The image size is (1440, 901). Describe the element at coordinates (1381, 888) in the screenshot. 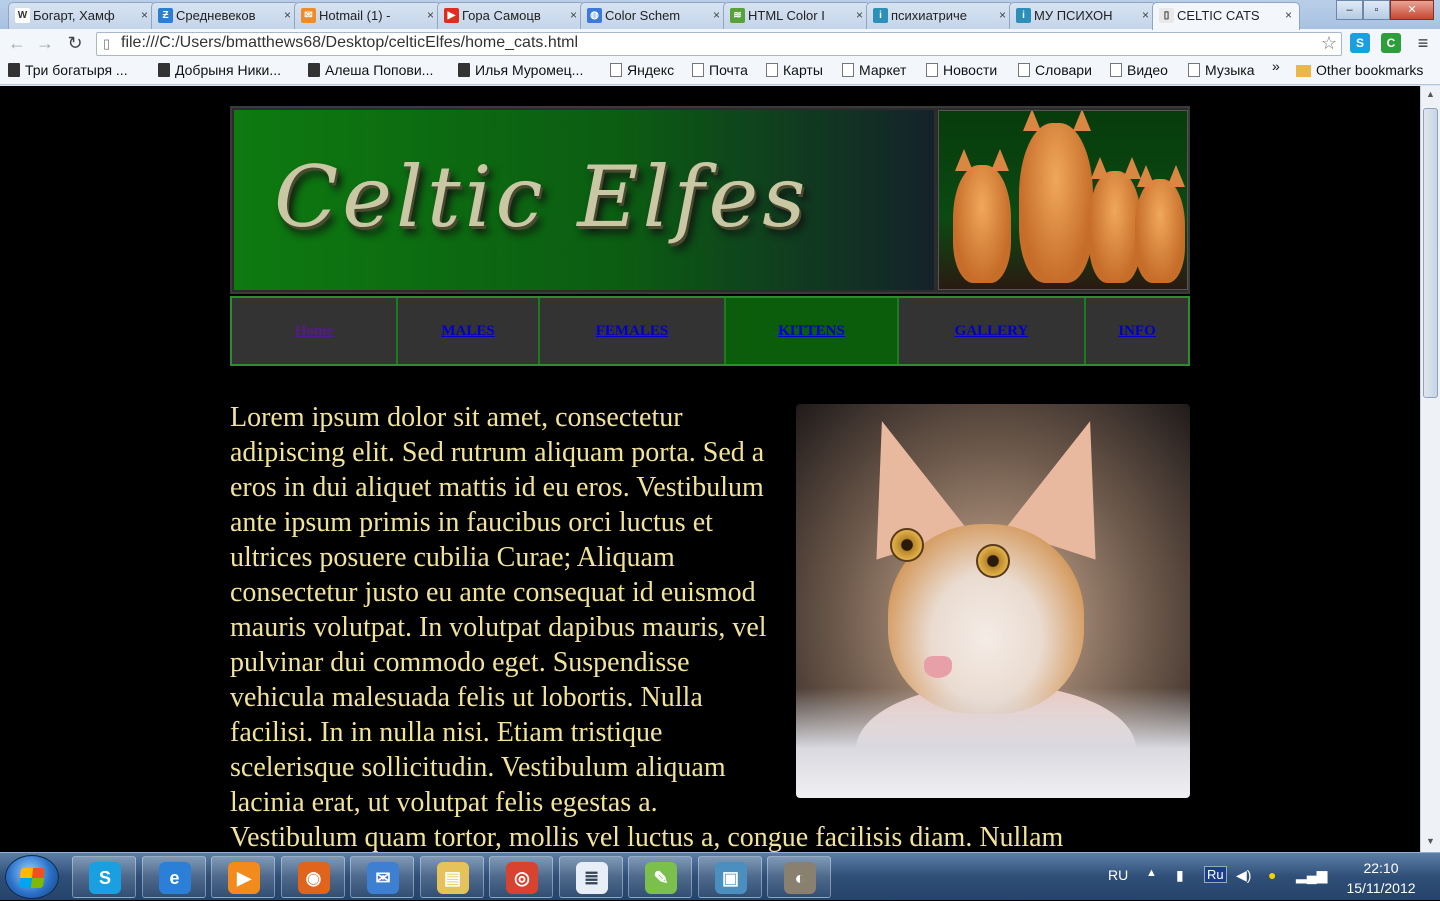

I see `clock-date: 15/11/2012` at that location.